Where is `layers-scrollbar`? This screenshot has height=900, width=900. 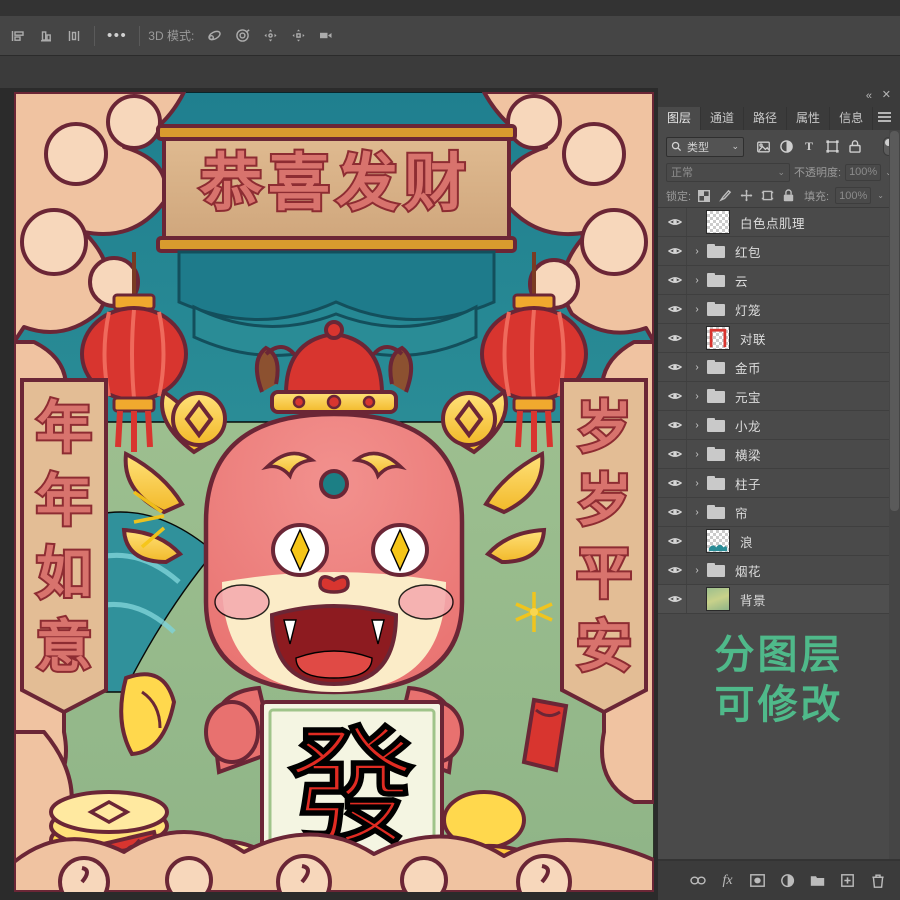 layers-scrollbar is located at coordinates (894, 515).